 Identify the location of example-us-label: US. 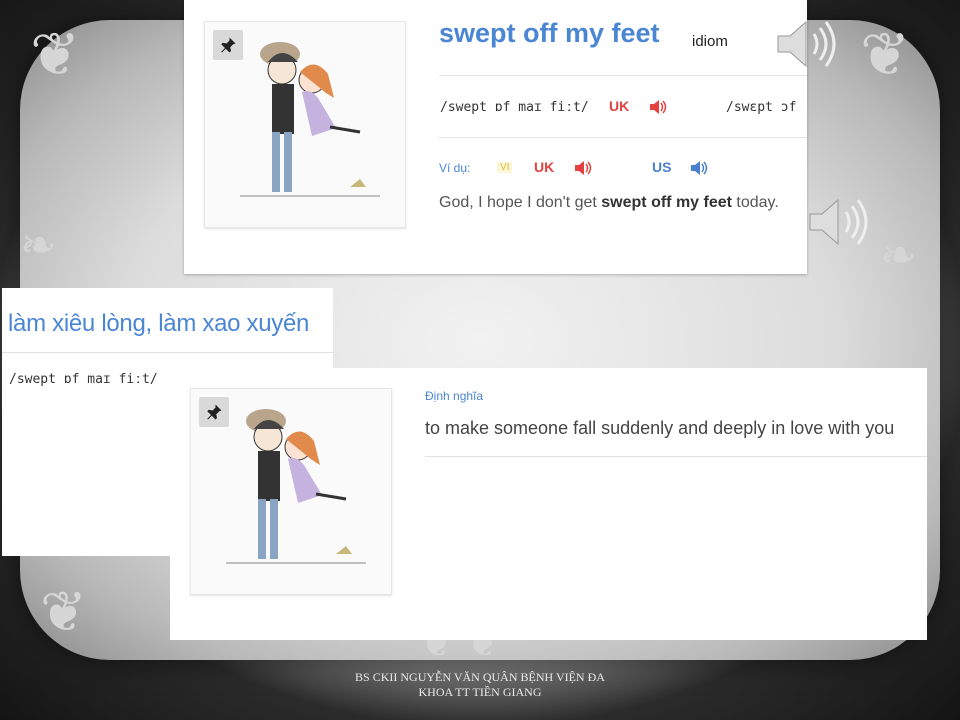
(661, 167).